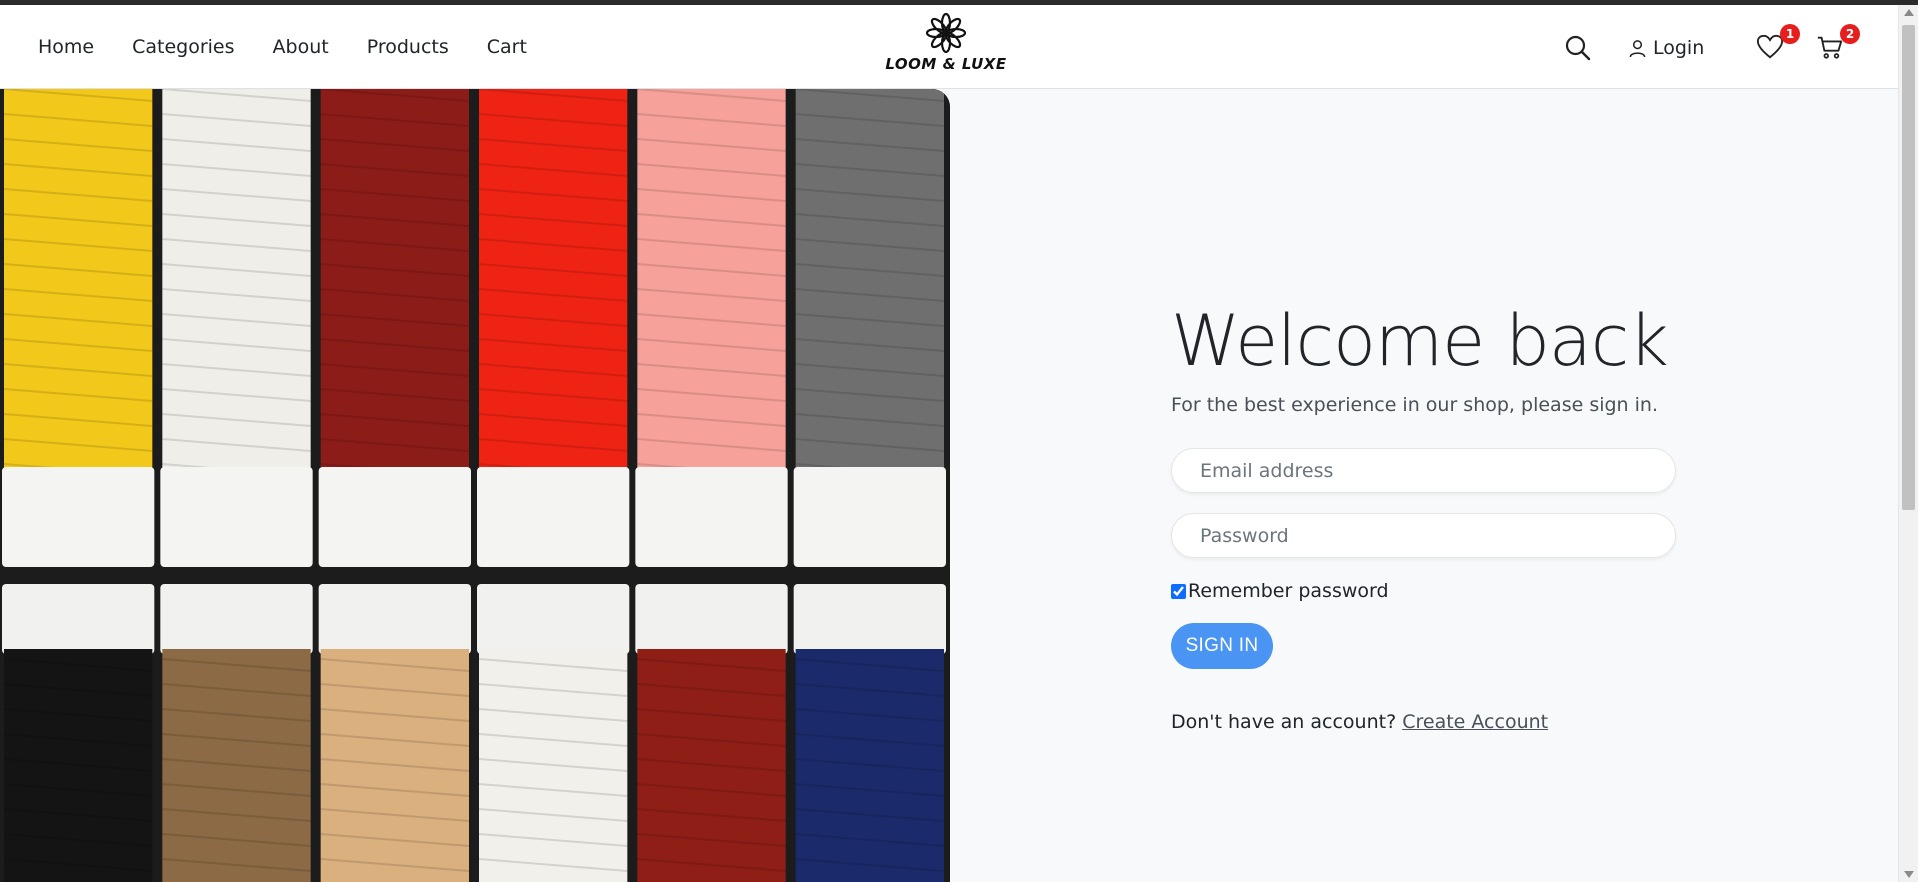 This screenshot has height=882, width=1918. What do you see at coordinates (1284, 722) in the screenshot?
I see `signup-text: Don't have an account?` at bounding box center [1284, 722].